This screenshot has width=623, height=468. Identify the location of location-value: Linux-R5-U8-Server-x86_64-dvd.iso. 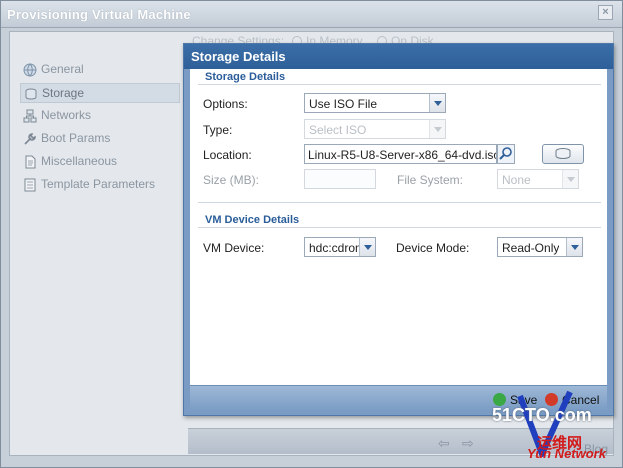
(402, 155).